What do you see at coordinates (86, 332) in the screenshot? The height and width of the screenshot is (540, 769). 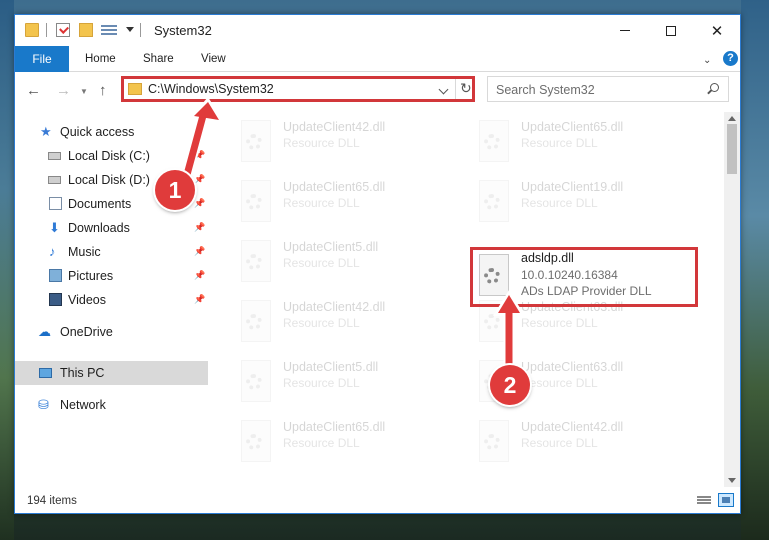 I see `nav-item-label: OneDrive` at bounding box center [86, 332].